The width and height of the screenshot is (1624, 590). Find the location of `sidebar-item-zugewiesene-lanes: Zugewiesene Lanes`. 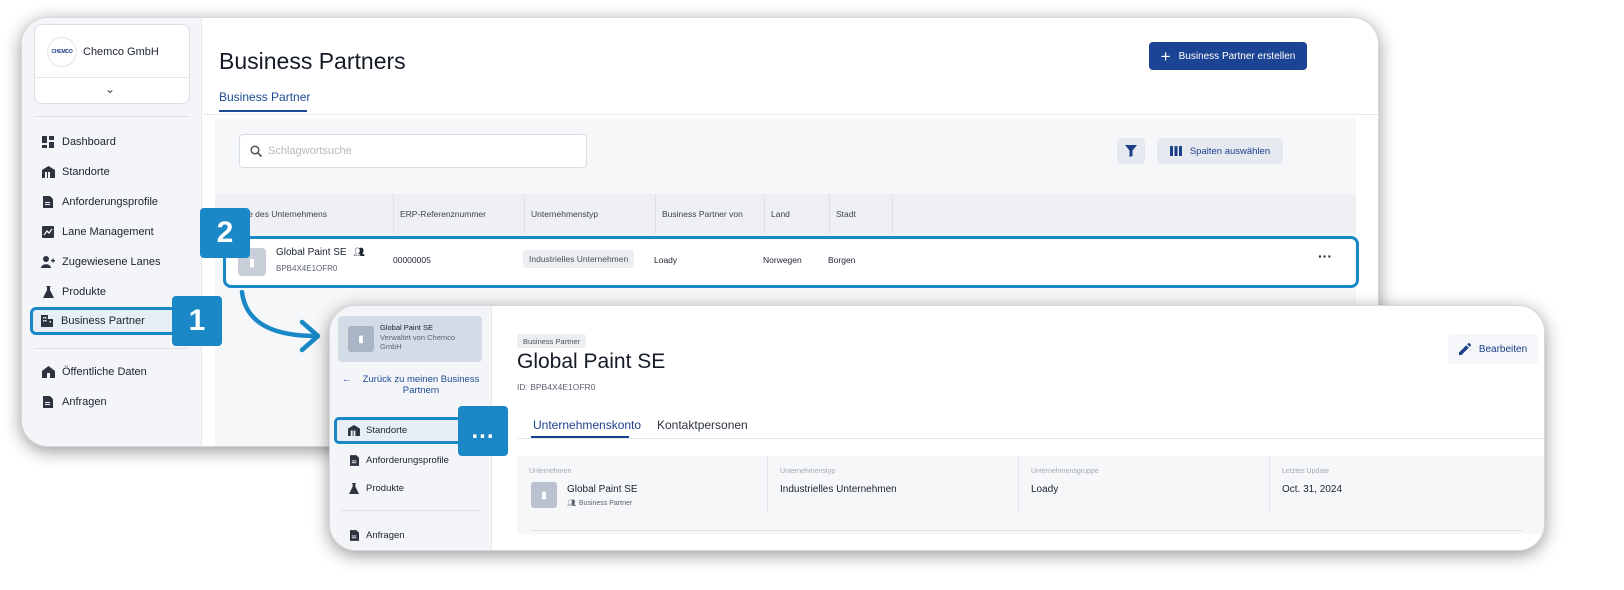

sidebar-item-zugewiesene-lanes: Zugewiesene Lanes is located at coordinates (114, 262).